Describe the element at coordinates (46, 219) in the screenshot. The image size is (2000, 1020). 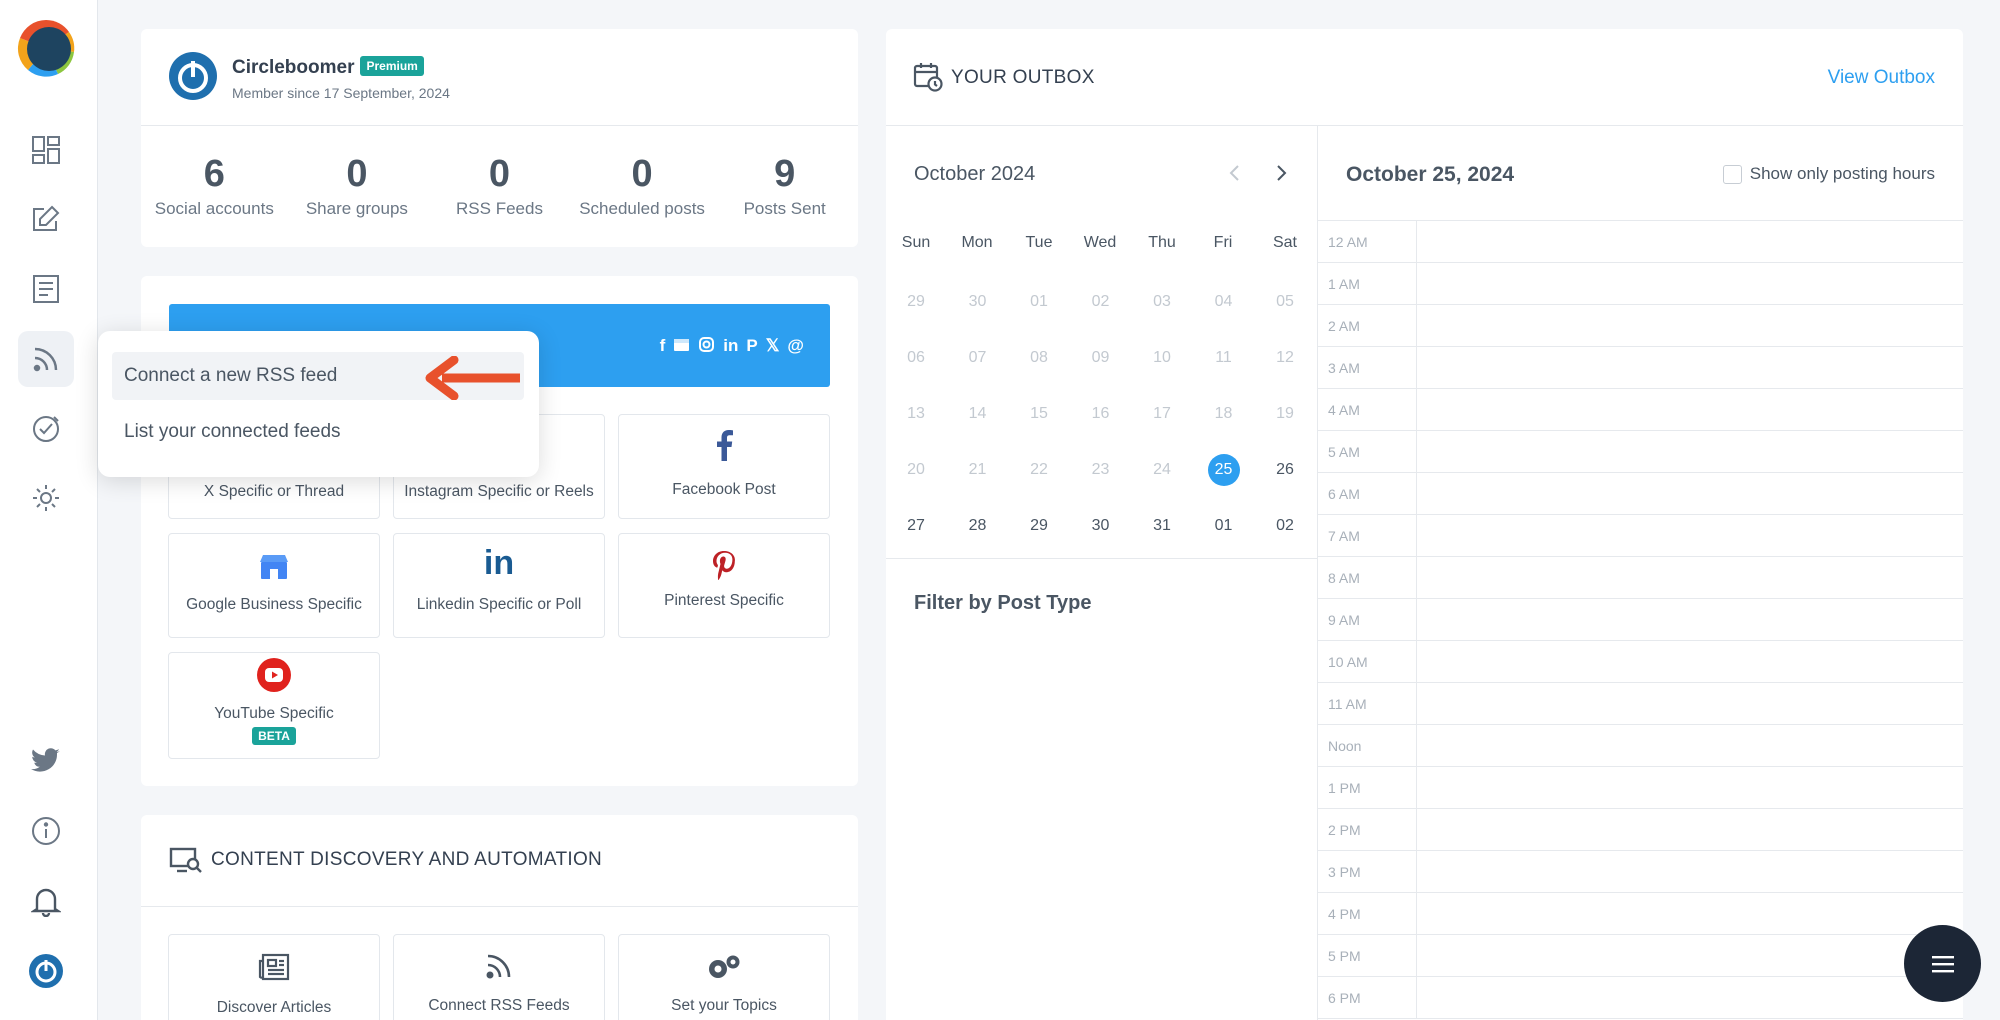
I see `compose-icon` at that location.